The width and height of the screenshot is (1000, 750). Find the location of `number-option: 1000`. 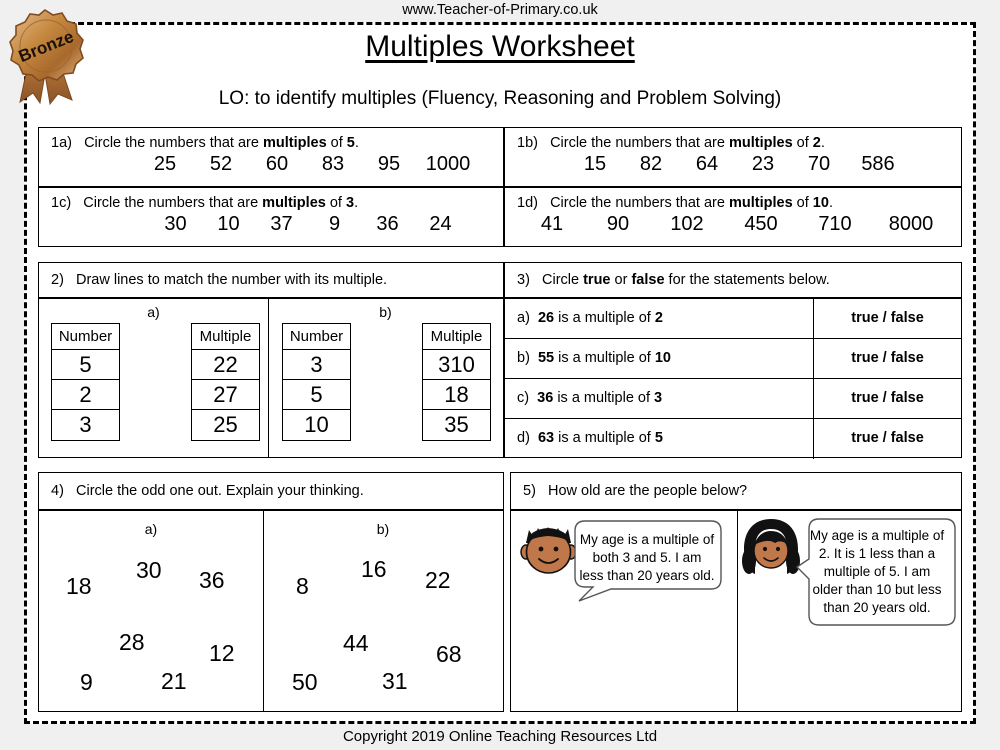

number-option: 1000 is located at coordinates (448, 164).